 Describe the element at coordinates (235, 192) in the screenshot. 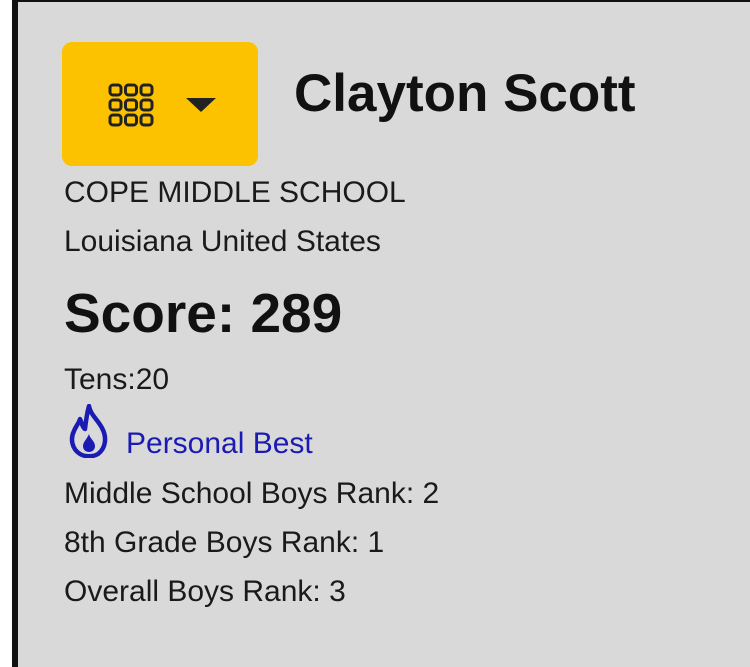

I see `school-name: COPE MIDDLE SCHOOL` at that location.